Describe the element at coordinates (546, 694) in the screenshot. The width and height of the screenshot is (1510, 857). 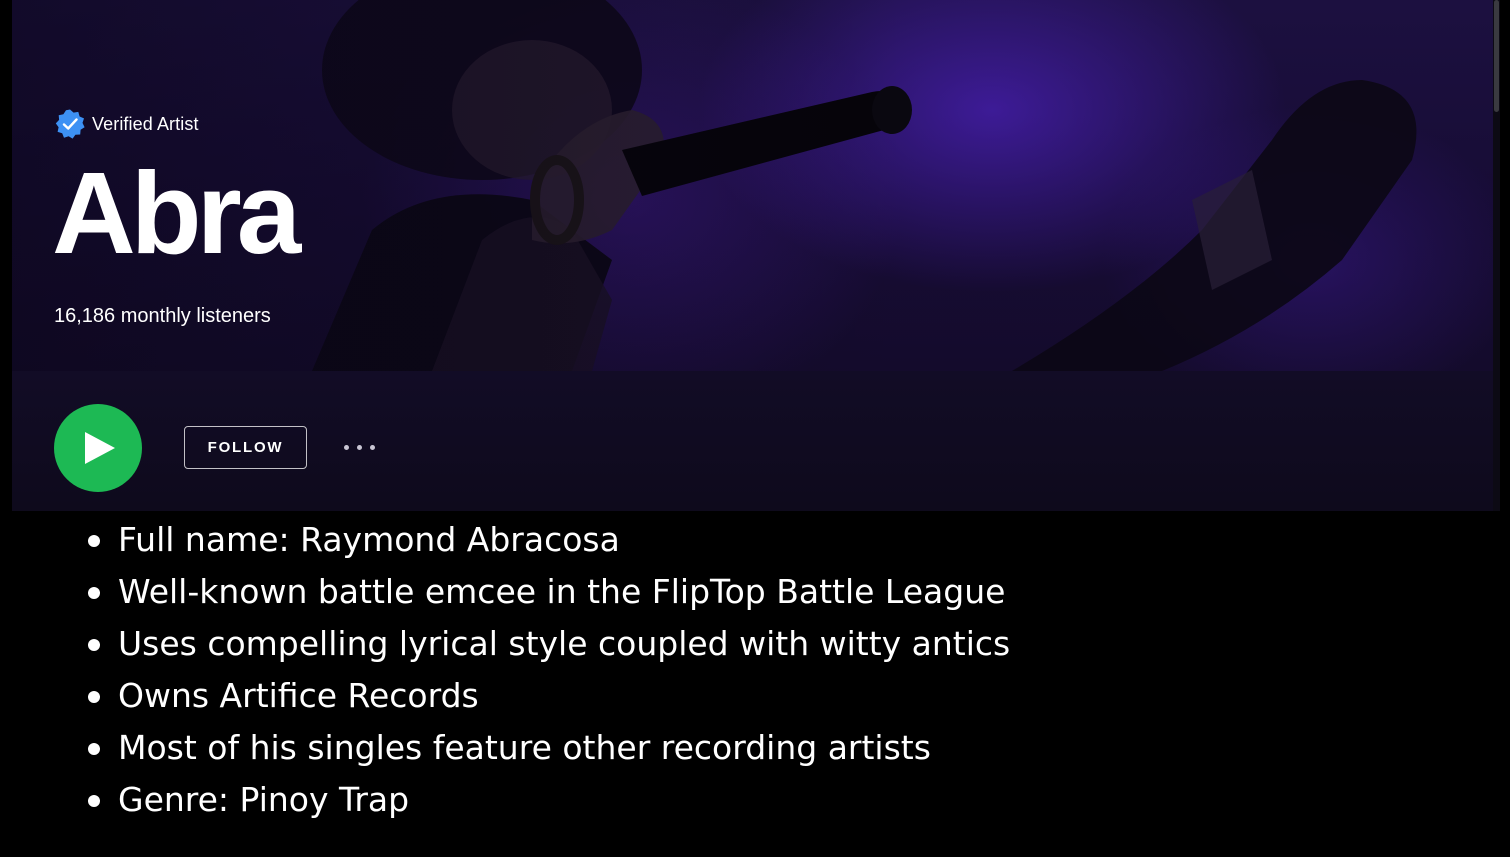
I see `list-item: Owns Artifice Records` at that location.